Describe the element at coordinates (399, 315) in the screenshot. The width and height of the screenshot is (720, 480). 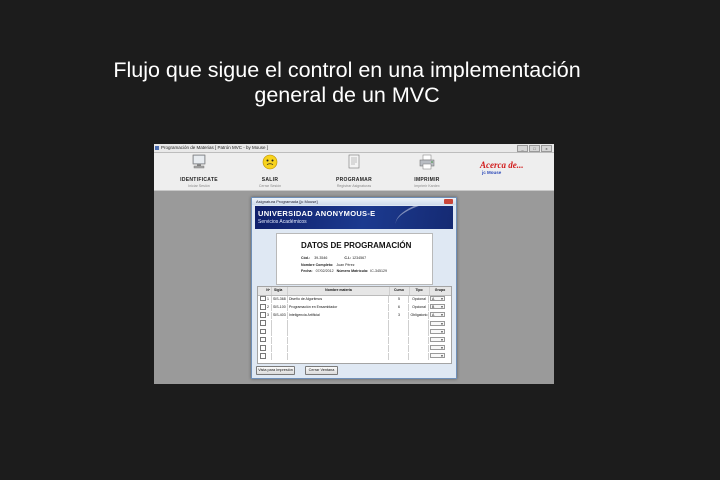
I see `cell-curso: 3` at that location.